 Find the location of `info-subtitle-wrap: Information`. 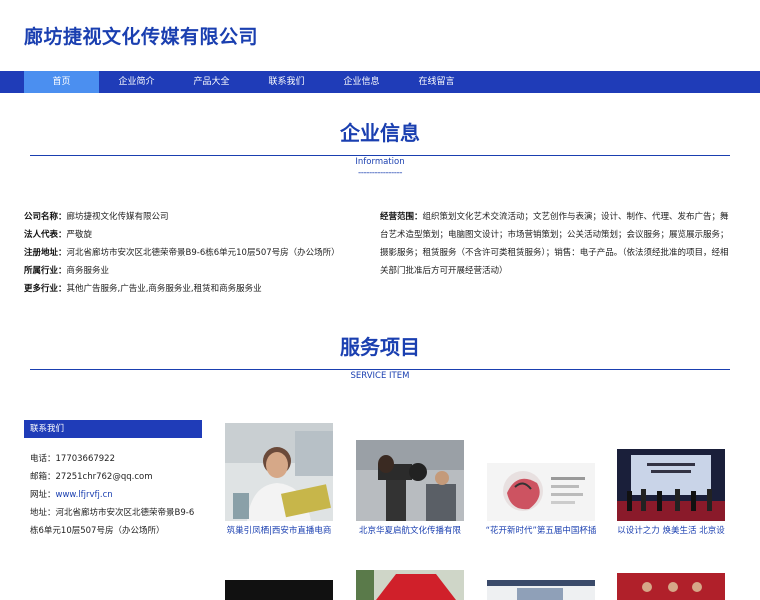

info-subtitle-wrap: Information is located at coordinates (380, 158).